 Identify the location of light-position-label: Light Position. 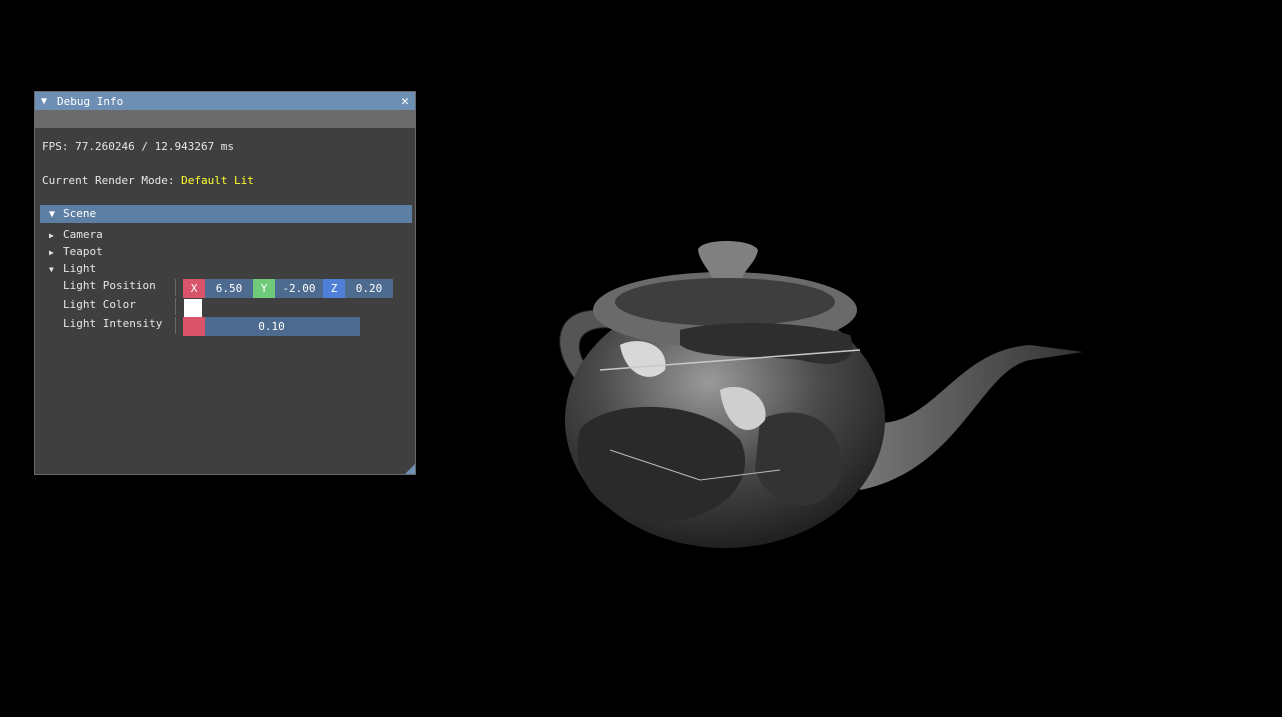
(109, 285).